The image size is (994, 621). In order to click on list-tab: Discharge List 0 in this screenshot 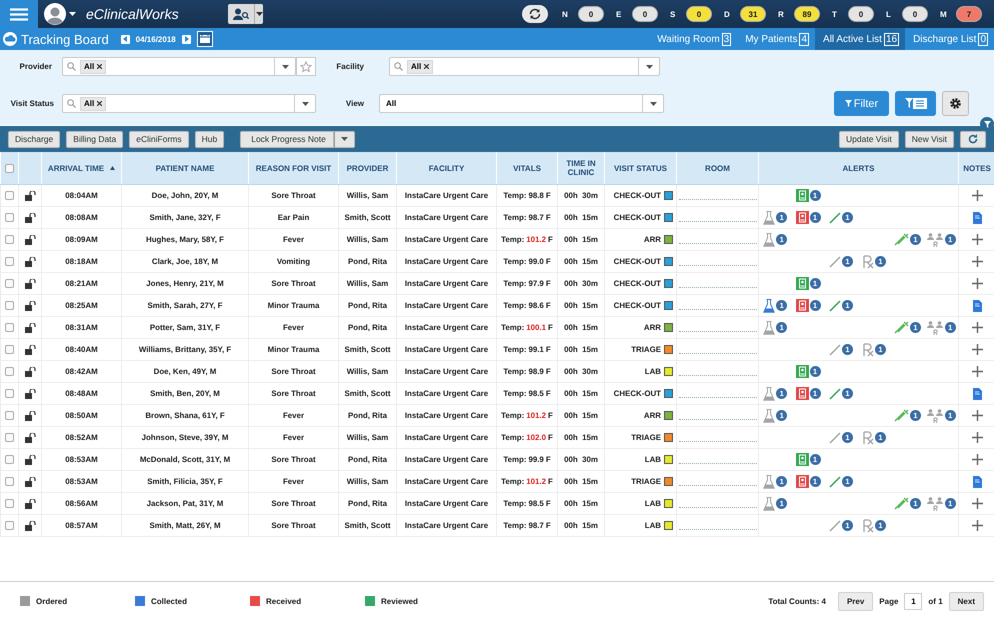, I will do `click(949, 39)`.